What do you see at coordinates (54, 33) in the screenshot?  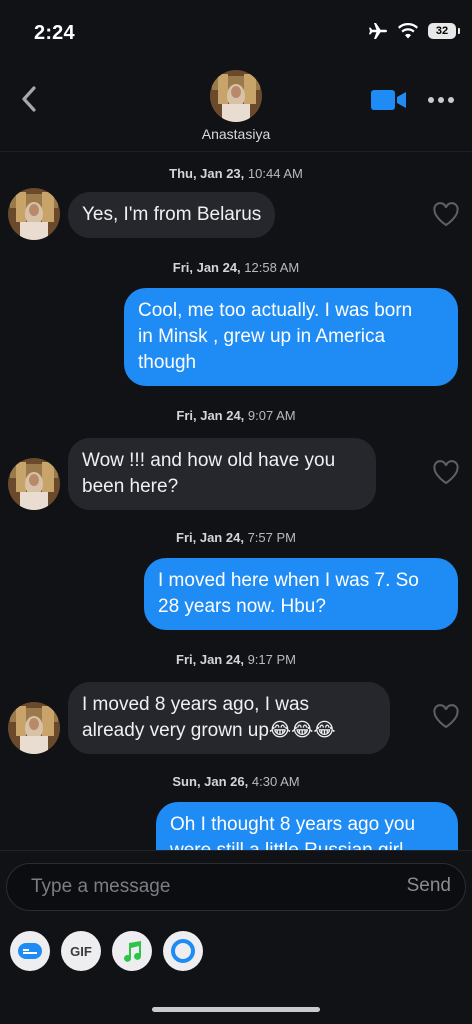 I see `status-time: 2:24` at bounding box center [54, 33].